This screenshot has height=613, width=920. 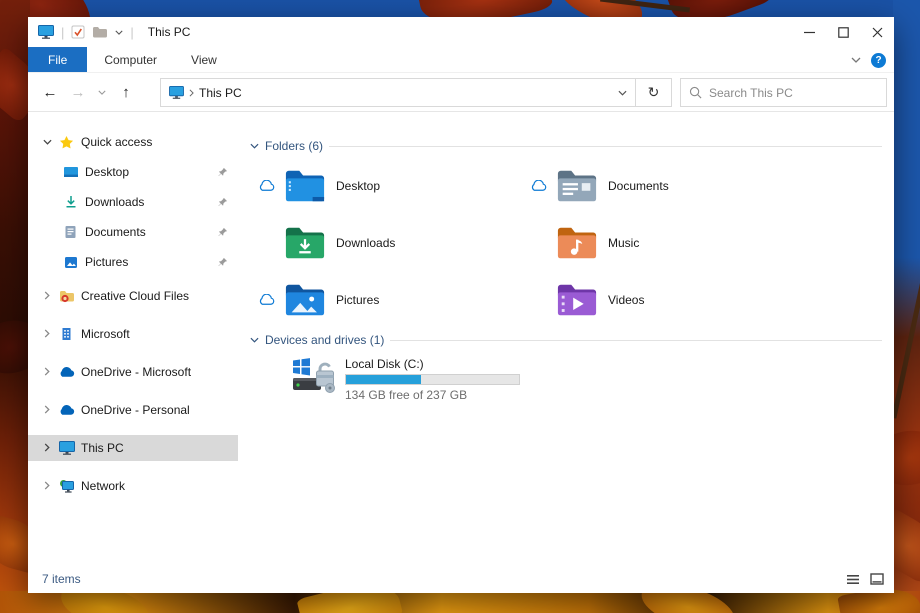 What do you see at coordinates (878, 60) in the screenshot?
I see `help-button: ?` at bounding box center [878, 60].